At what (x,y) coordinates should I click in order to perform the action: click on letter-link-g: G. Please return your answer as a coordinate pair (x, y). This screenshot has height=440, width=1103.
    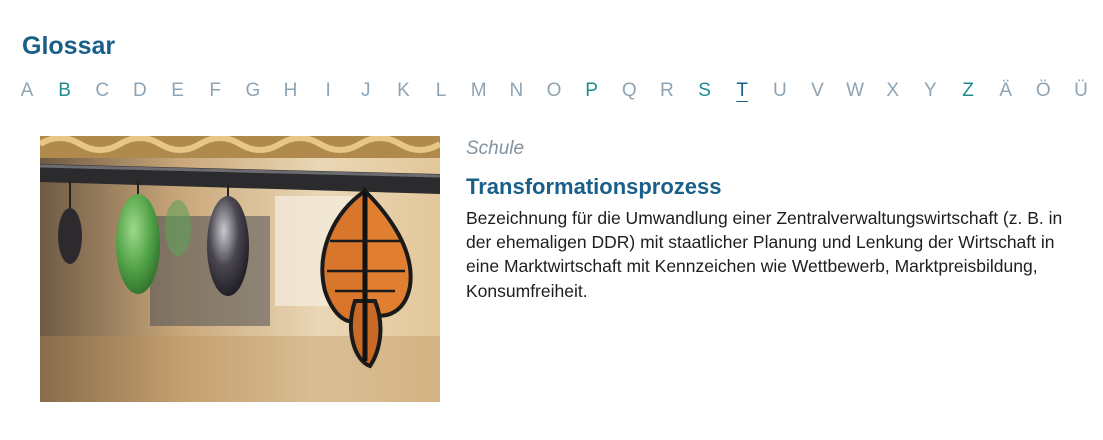
    Looking at the image, I should click on (253, 90).